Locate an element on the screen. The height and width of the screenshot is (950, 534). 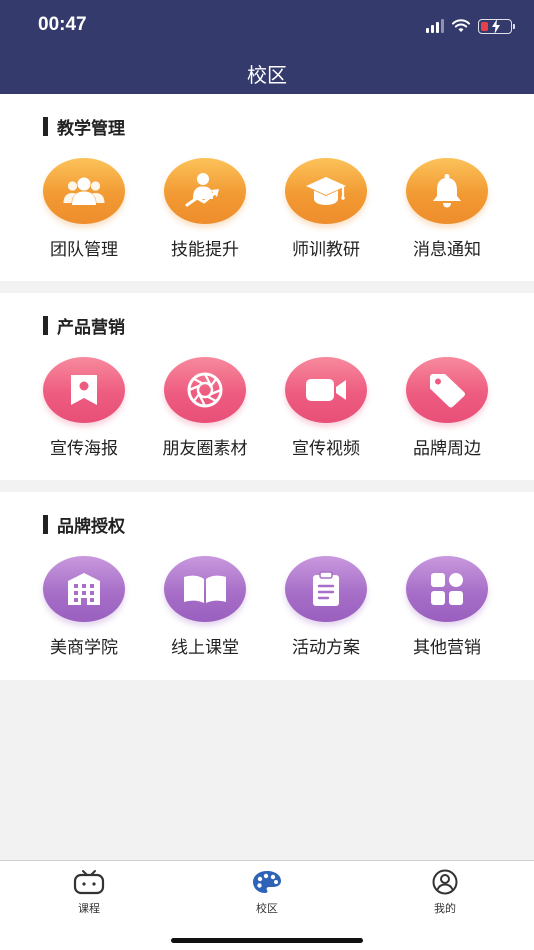
wifi-icon is located at coordinates (461, 25).